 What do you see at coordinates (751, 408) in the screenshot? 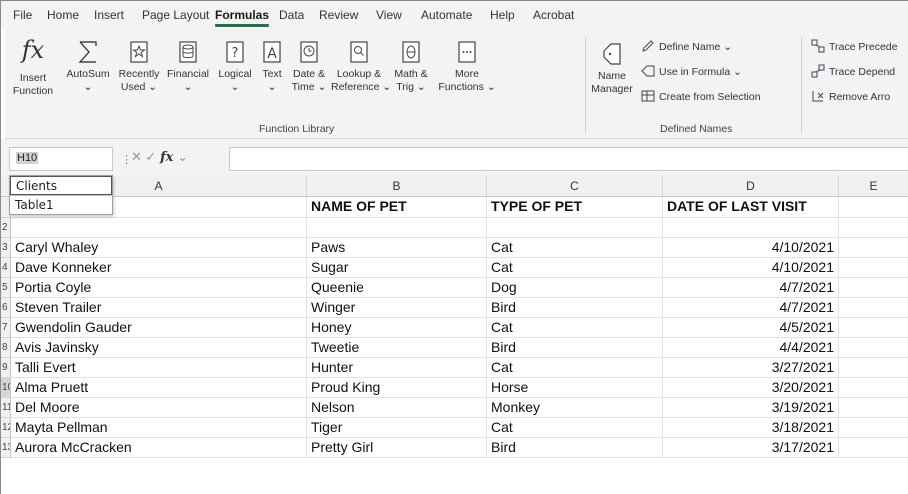
I see `table-cell: 3/19/2021` at bounding box center [751, 408].